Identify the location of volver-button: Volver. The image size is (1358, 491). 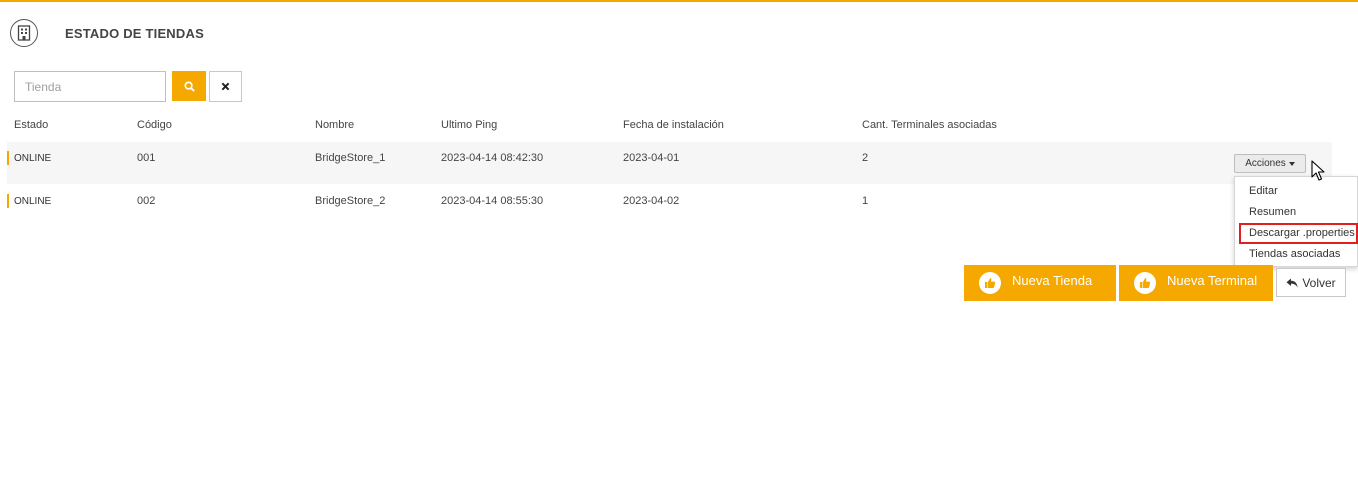
(1311, 282).